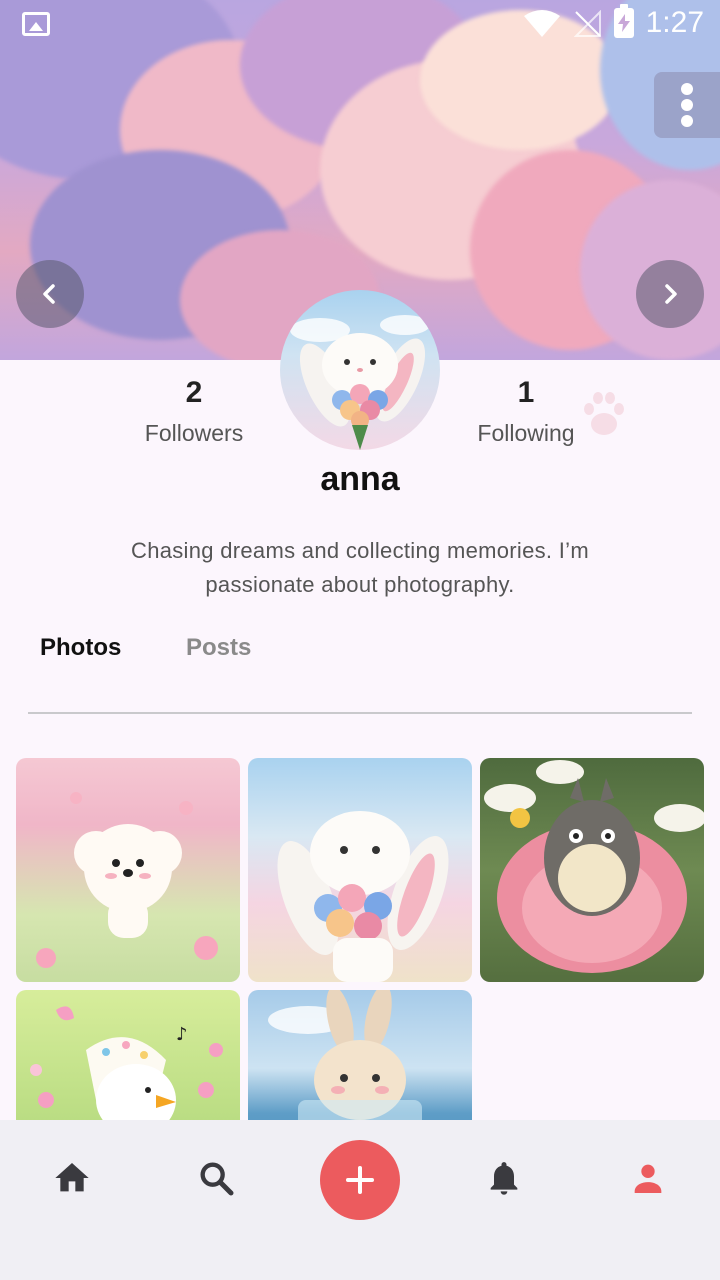  I want to click on followers-label: Followers, so click(194, 433).